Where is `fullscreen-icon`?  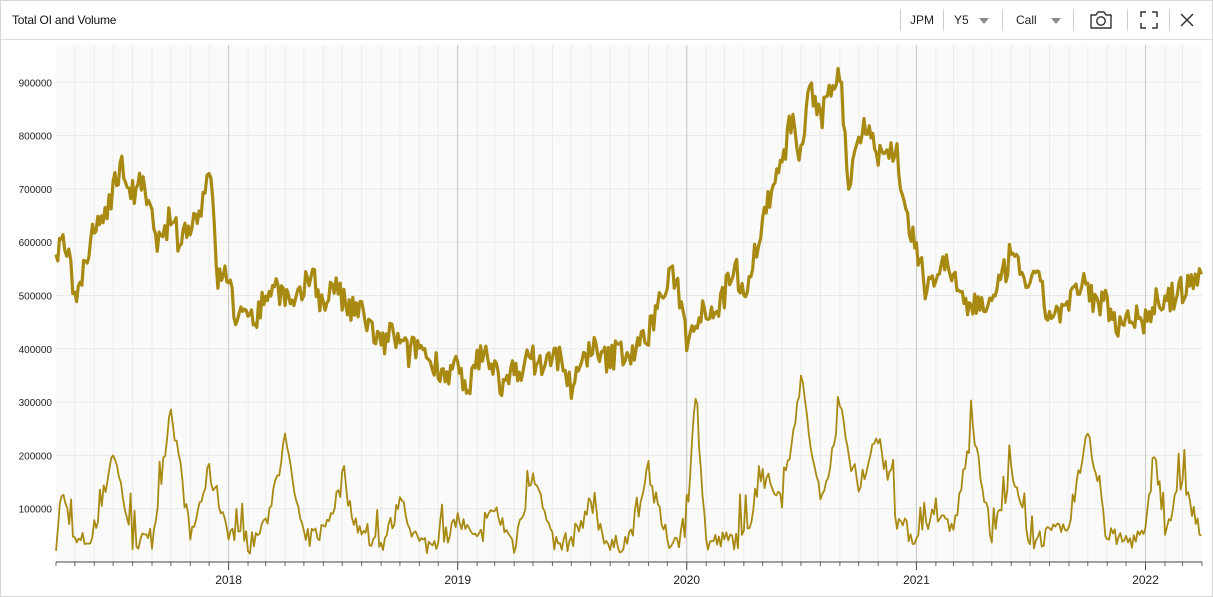
fullscreen-icon is located at coordinates (1149, 20).